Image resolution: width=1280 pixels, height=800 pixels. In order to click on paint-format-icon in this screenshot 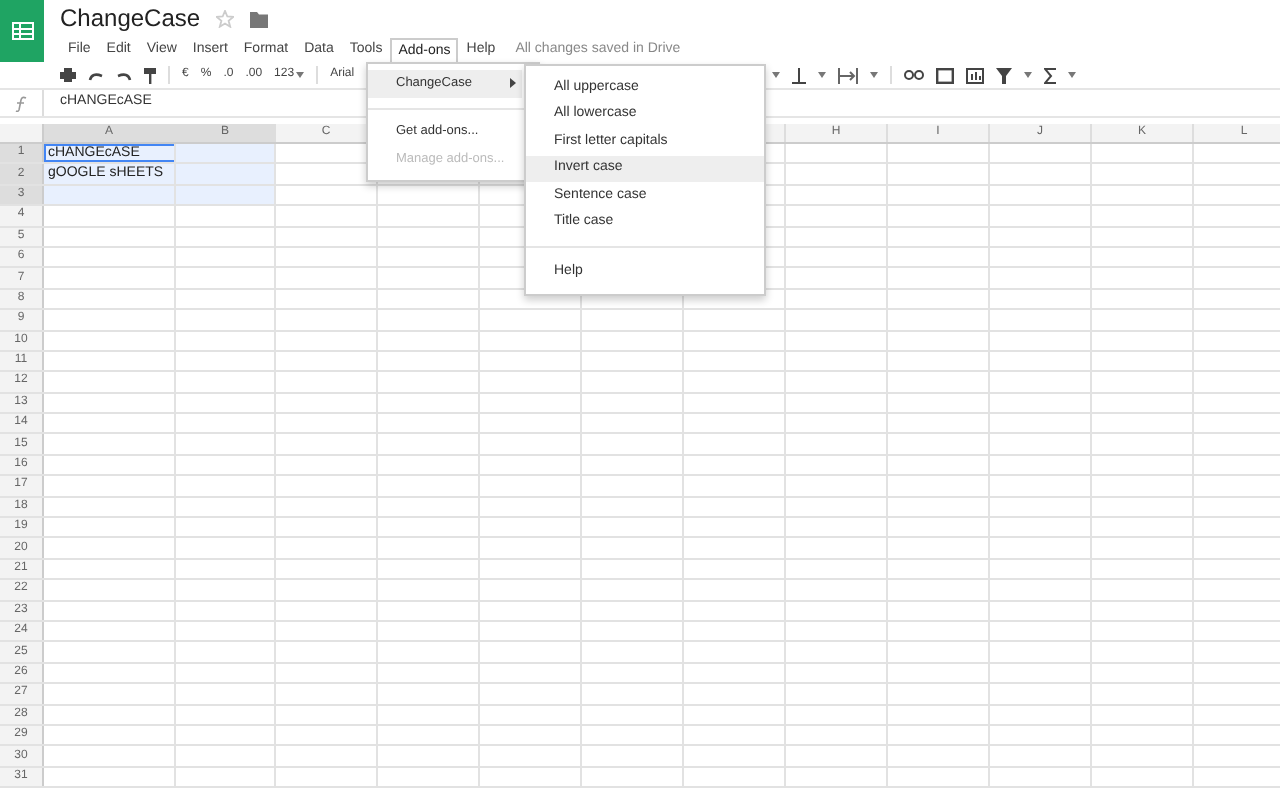, I will do `click(150, 75)`.